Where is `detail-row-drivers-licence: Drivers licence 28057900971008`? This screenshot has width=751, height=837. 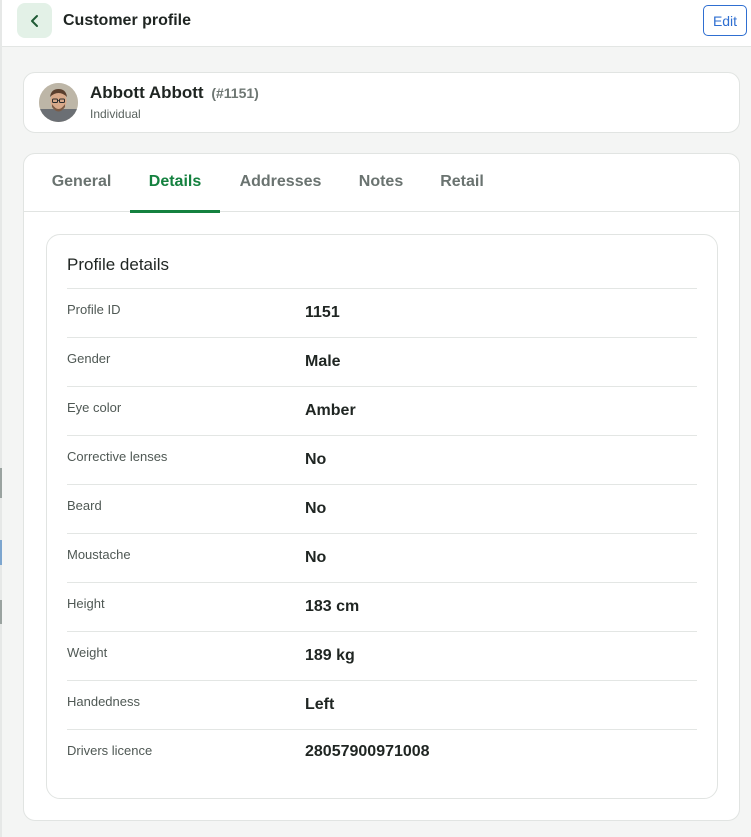
detail-row-drivers-licence: Drivers licence 28057900971008 is located at coordinates (382, 753).